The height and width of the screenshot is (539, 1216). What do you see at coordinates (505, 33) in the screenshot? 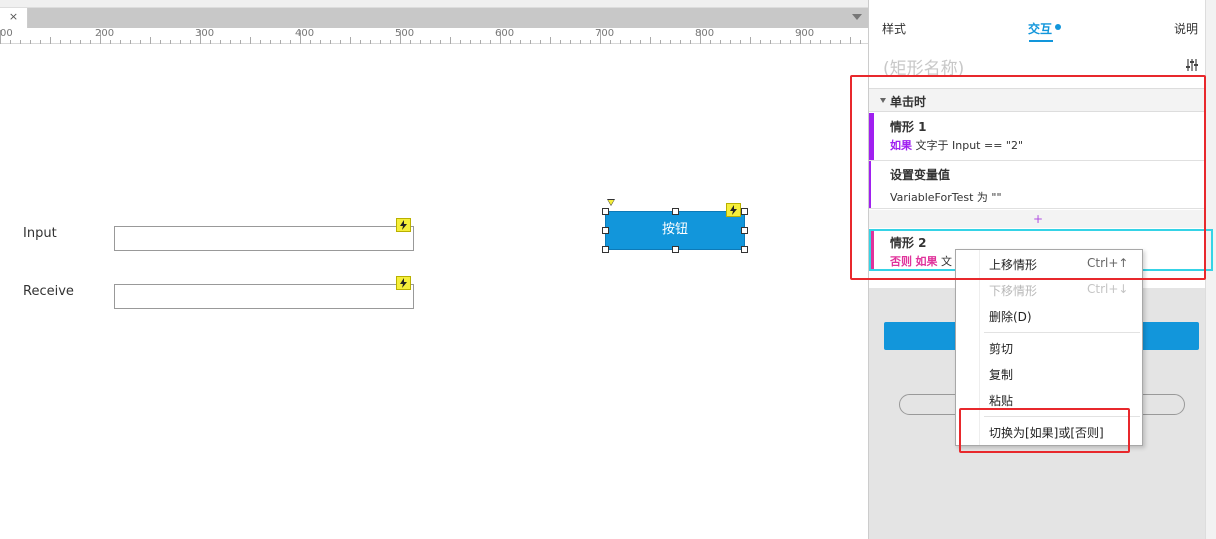
I see `ruler-label: 600` at bounding box center [505, 33].